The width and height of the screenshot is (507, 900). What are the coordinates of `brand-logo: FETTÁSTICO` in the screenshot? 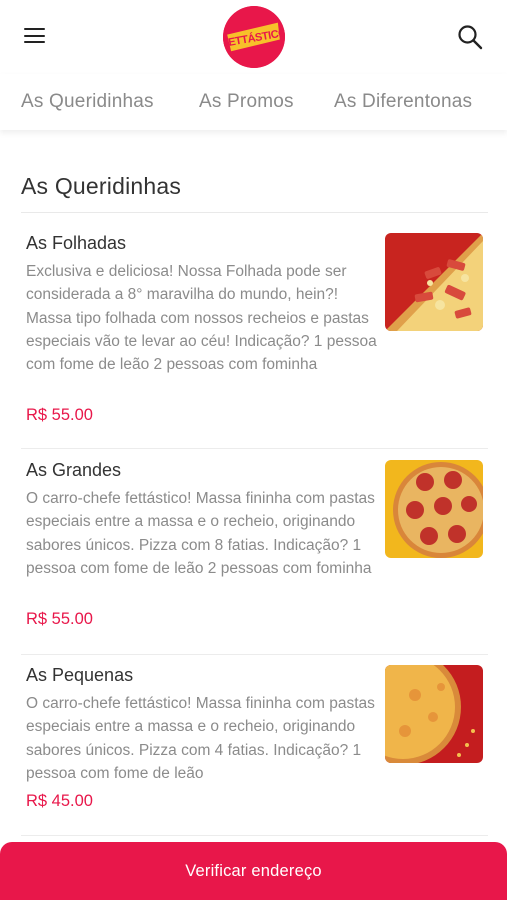 It's located at (254, 37).